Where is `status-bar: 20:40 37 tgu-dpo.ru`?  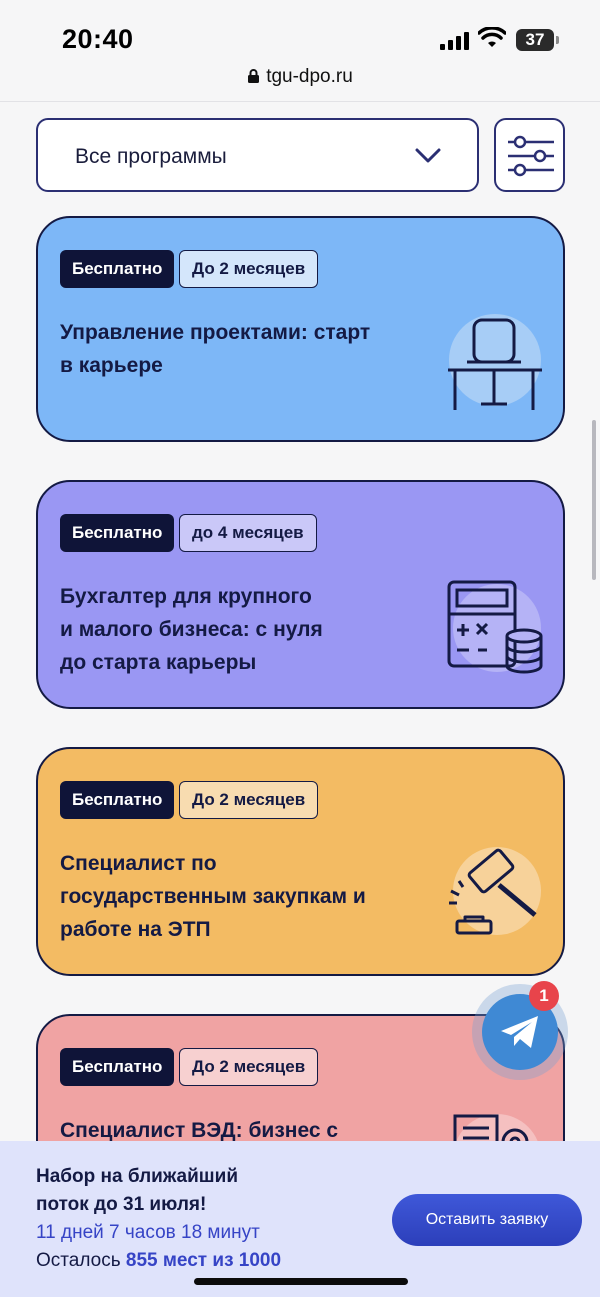 status-bar: 20:40 37 tgu-dpo.ru is located at coordinates (300, 51).